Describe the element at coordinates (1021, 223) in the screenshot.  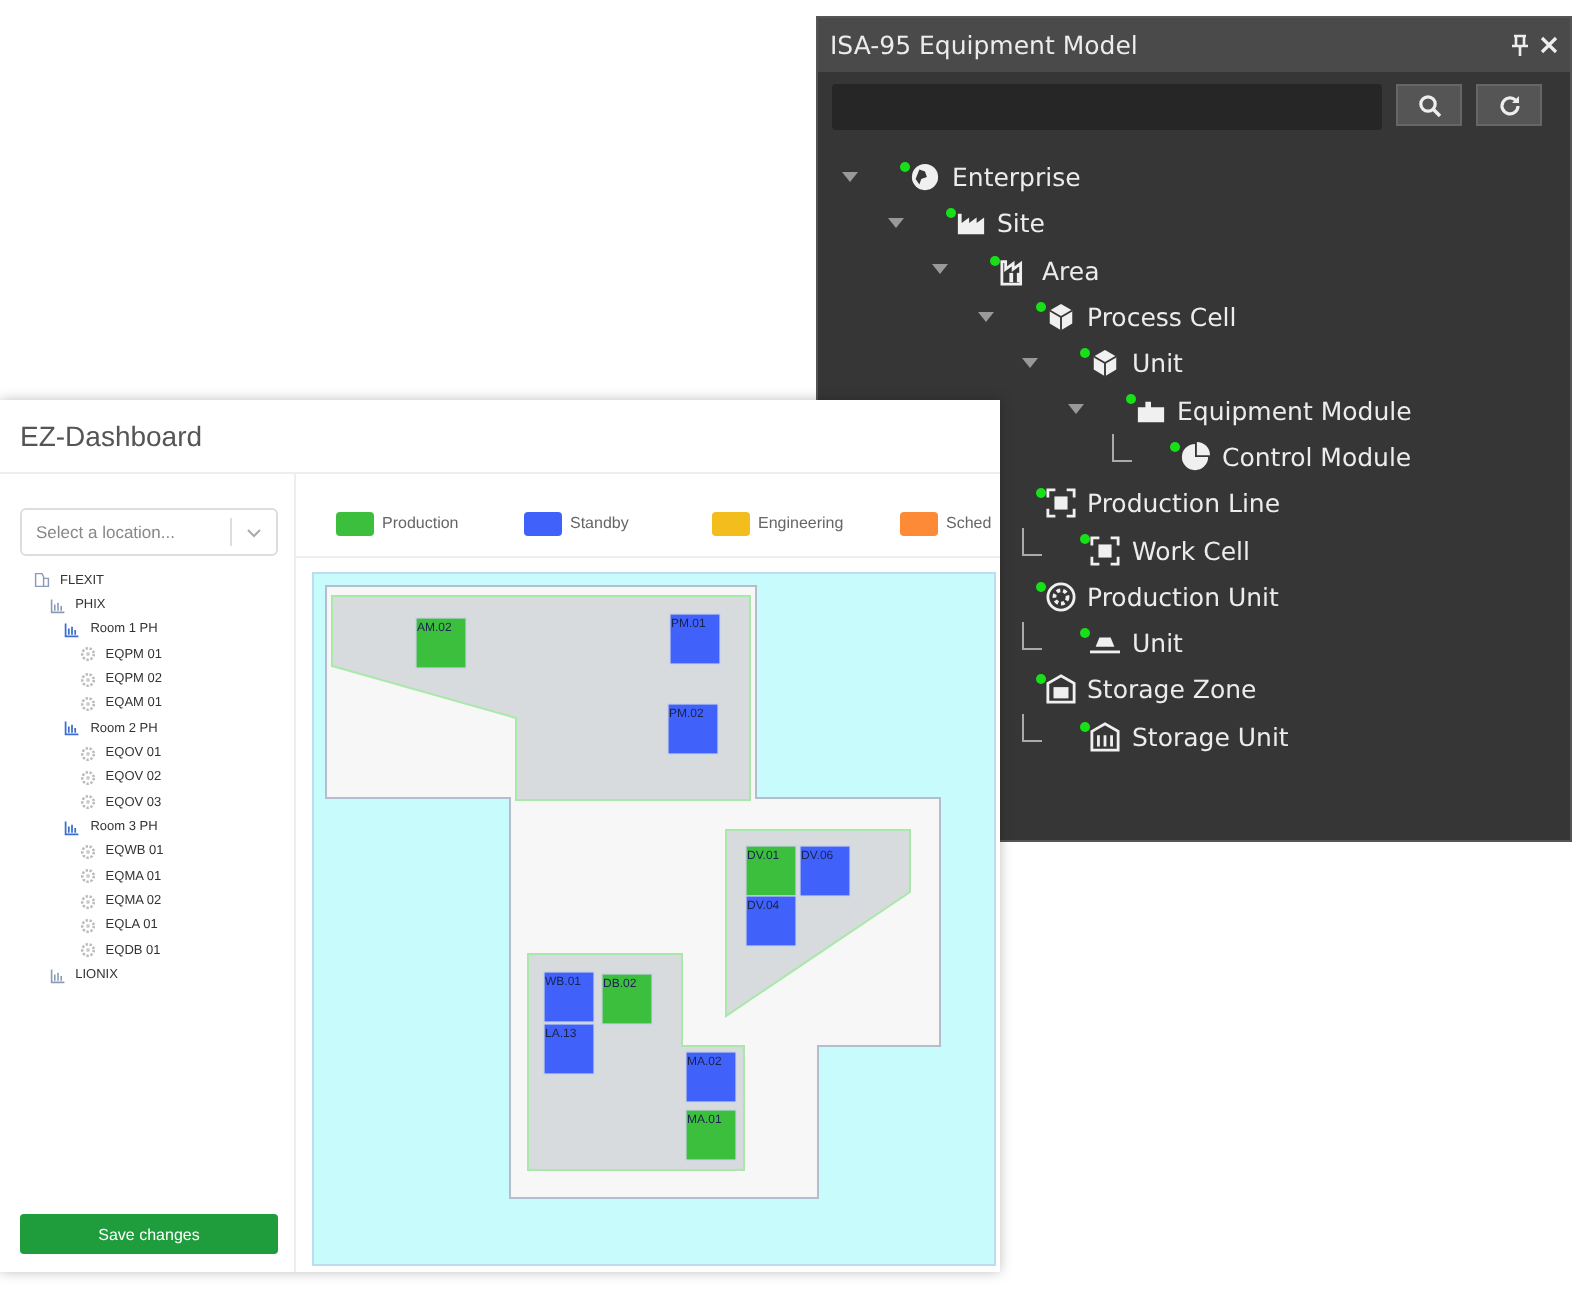
I see `tree-item: Site` at that location.